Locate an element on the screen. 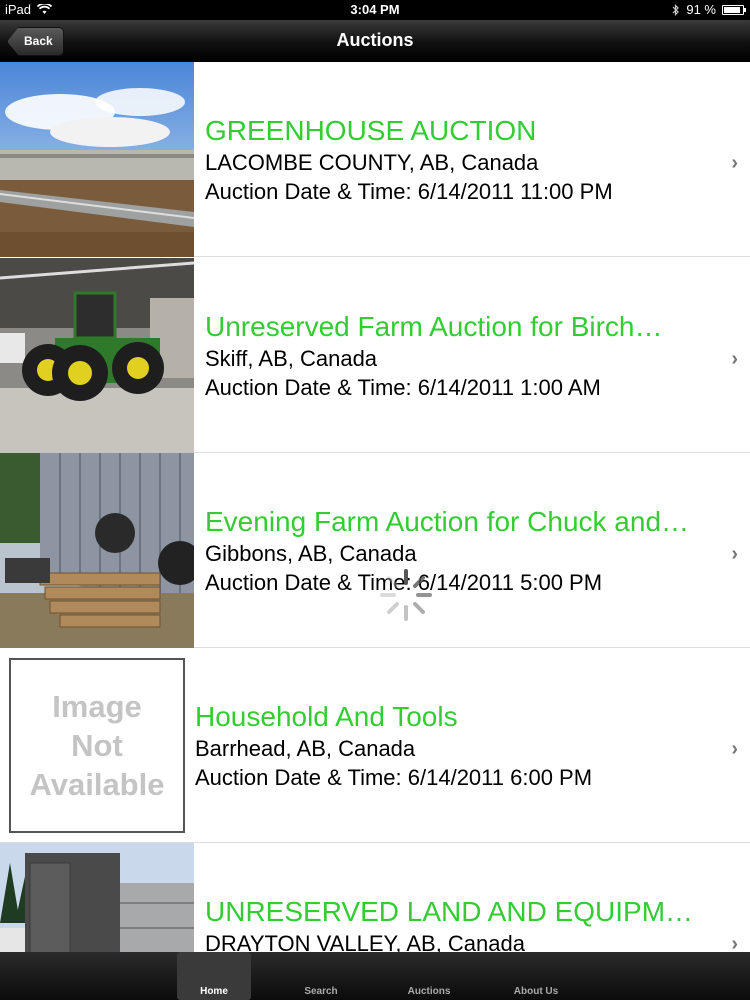 This screenshot has width=750, height=1000. tab-auctions-label: Auctions is located at coordinates (429, 991).